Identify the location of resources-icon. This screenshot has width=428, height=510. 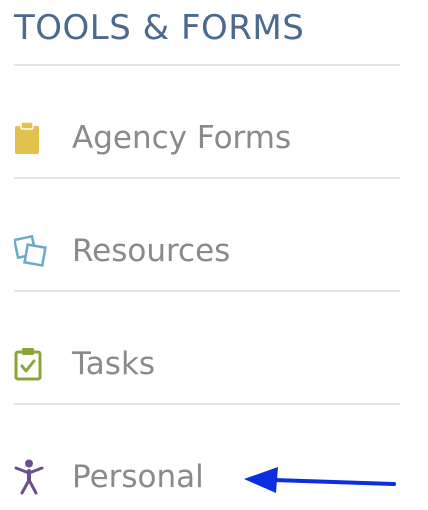
(31, 251).